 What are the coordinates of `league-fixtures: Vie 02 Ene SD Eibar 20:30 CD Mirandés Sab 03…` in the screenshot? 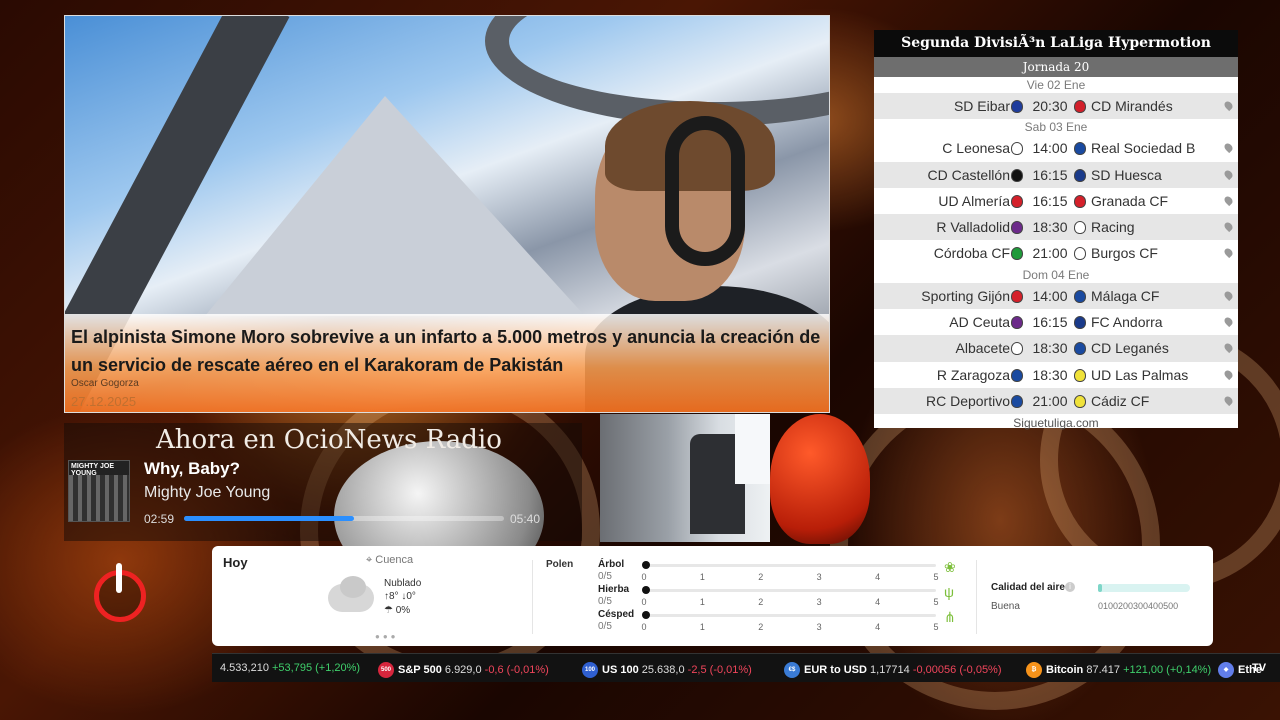 It's located at (1056, 246).